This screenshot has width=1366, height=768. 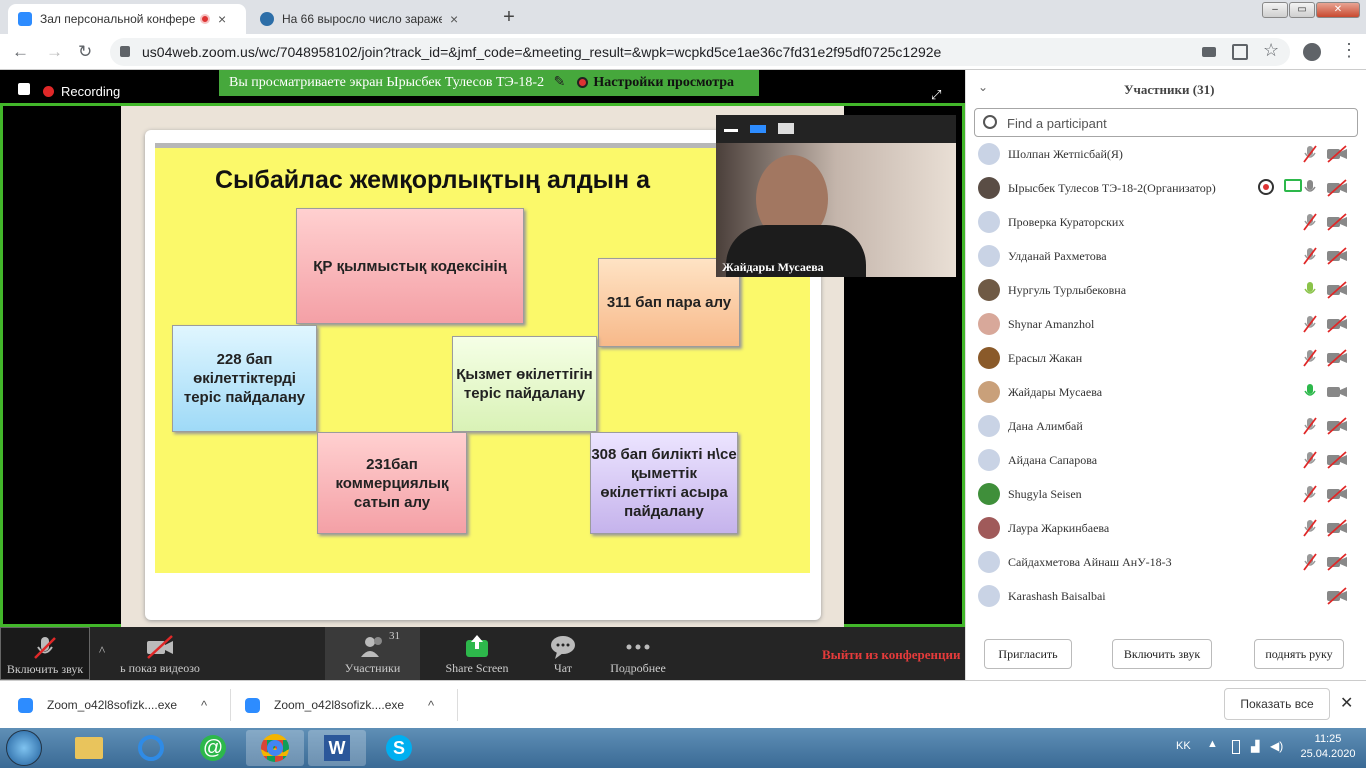 What do you see at coordinates (582, 83) in the screenshot?
I see `record-icon` at bounding box center [582, 83].